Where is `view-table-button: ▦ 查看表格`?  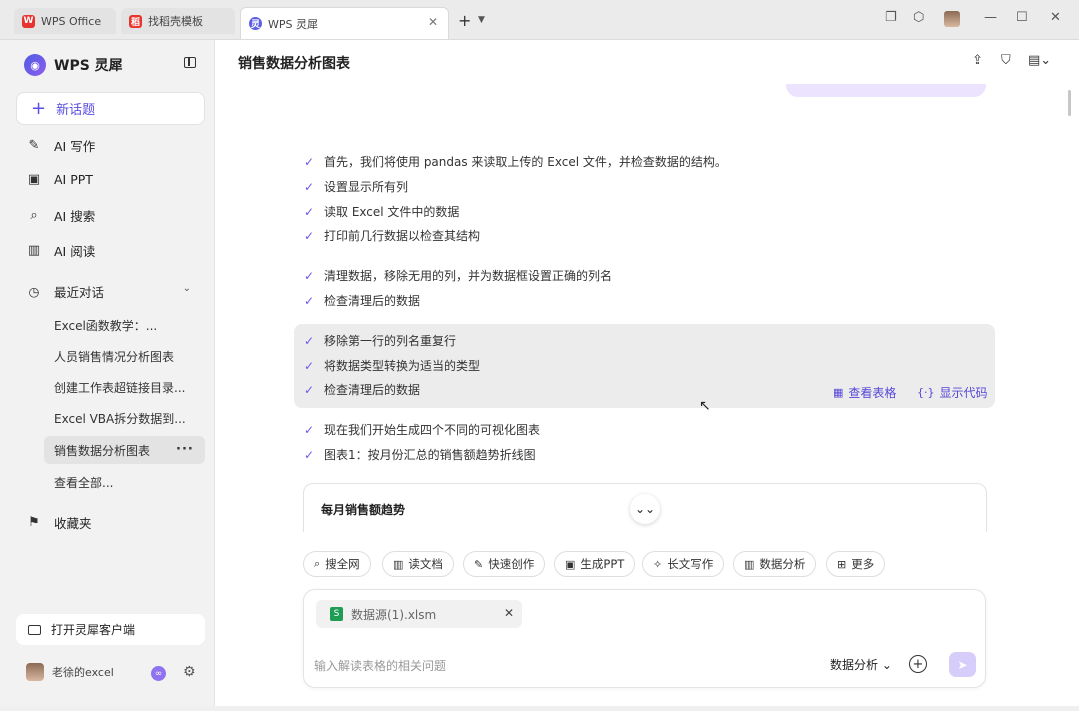 view-table-button: ▦ 查看表格 is located at coordinates (864, 392).